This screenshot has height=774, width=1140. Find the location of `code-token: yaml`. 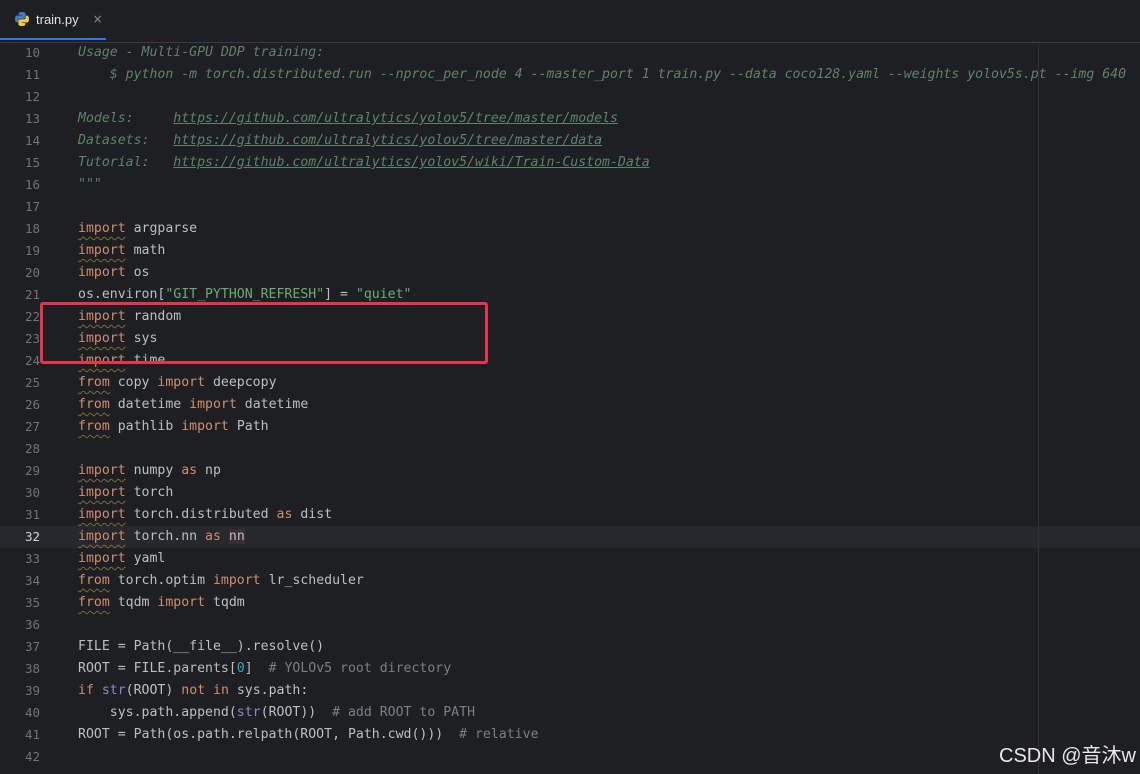

code-token: yaml is located at coordinates (145, 558).